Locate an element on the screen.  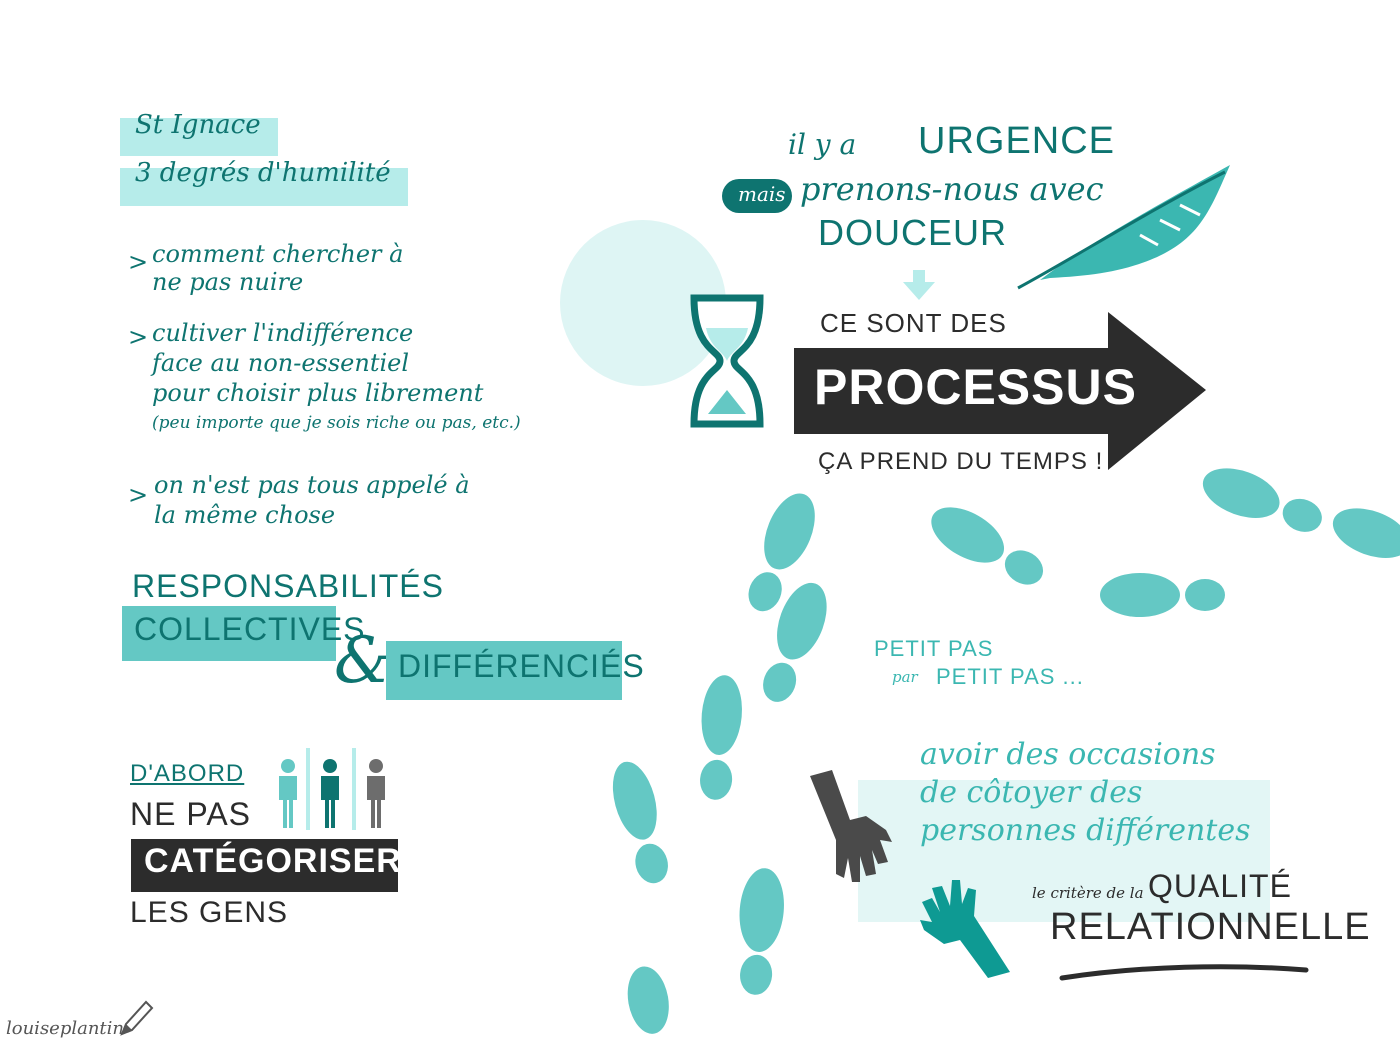
bullet-1: > comment chercher à ne pas nuire is located at coordinates (265, 268).